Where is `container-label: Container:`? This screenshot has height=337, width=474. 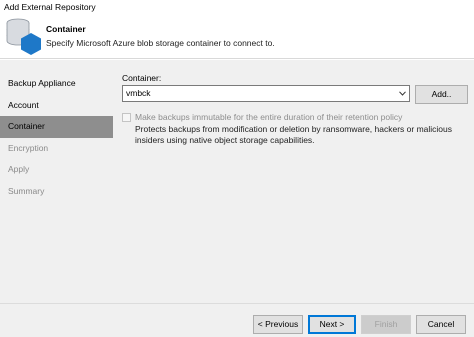
container-label: Container: is located at coordinates (142, 78).